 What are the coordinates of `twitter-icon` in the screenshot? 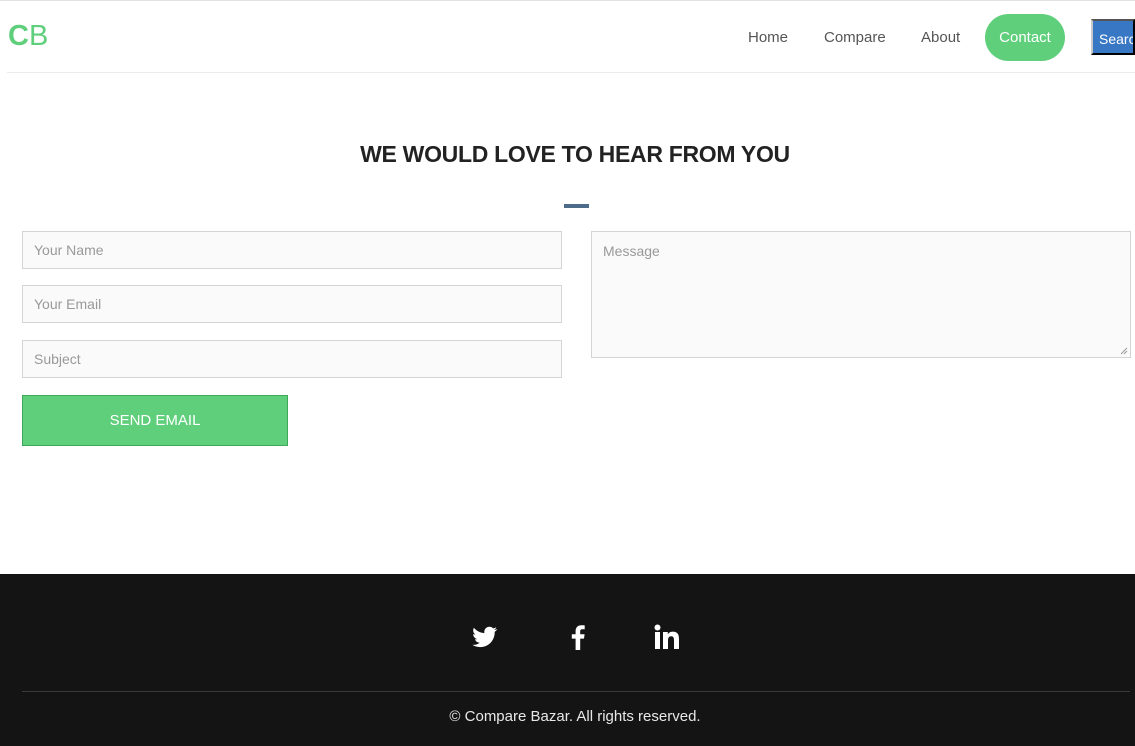 It's located at (484, 637).